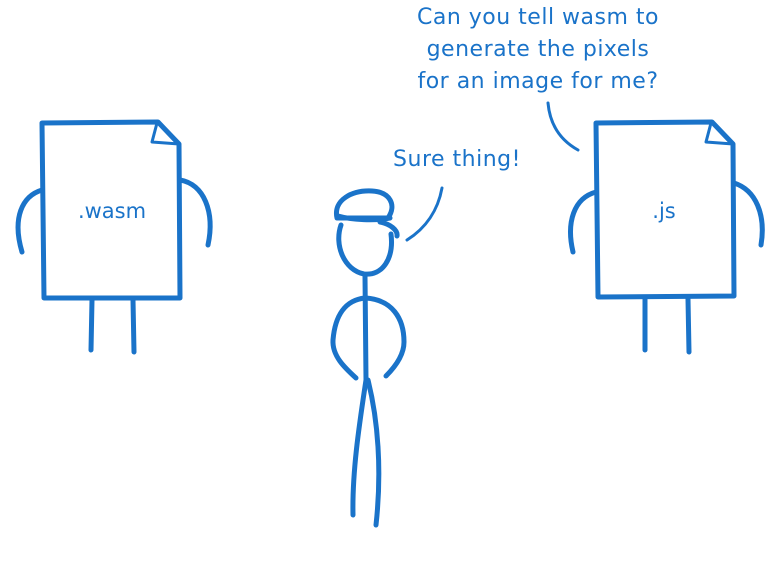 The width and height of the screenshot is (768, 575). What do you see at coordinates (663, 211) in the screenshot?
I see `js-file-label: .js` at bounding box center [663, 211].